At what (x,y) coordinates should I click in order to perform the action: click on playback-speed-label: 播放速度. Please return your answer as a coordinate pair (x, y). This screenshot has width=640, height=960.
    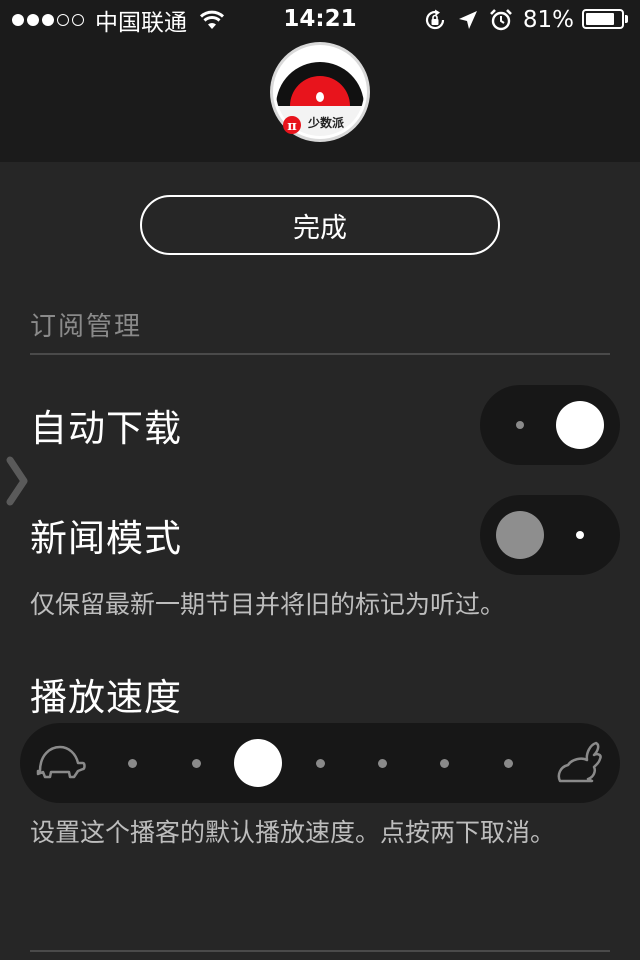
    Looking at the image, I should click on (106, 697).